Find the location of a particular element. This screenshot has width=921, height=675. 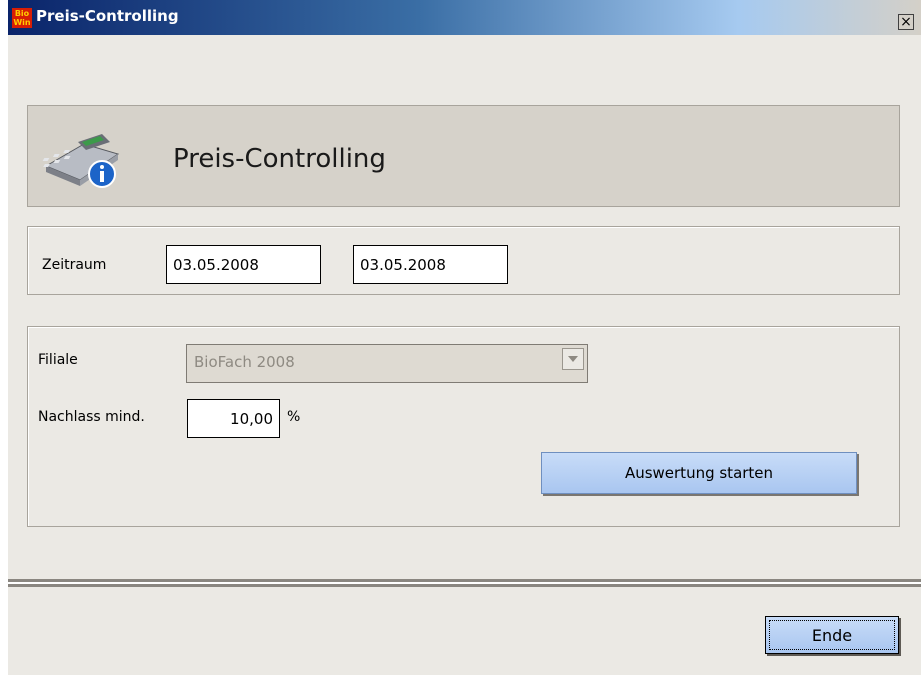

footer-divider-lower is located at coordinates (464, 585).